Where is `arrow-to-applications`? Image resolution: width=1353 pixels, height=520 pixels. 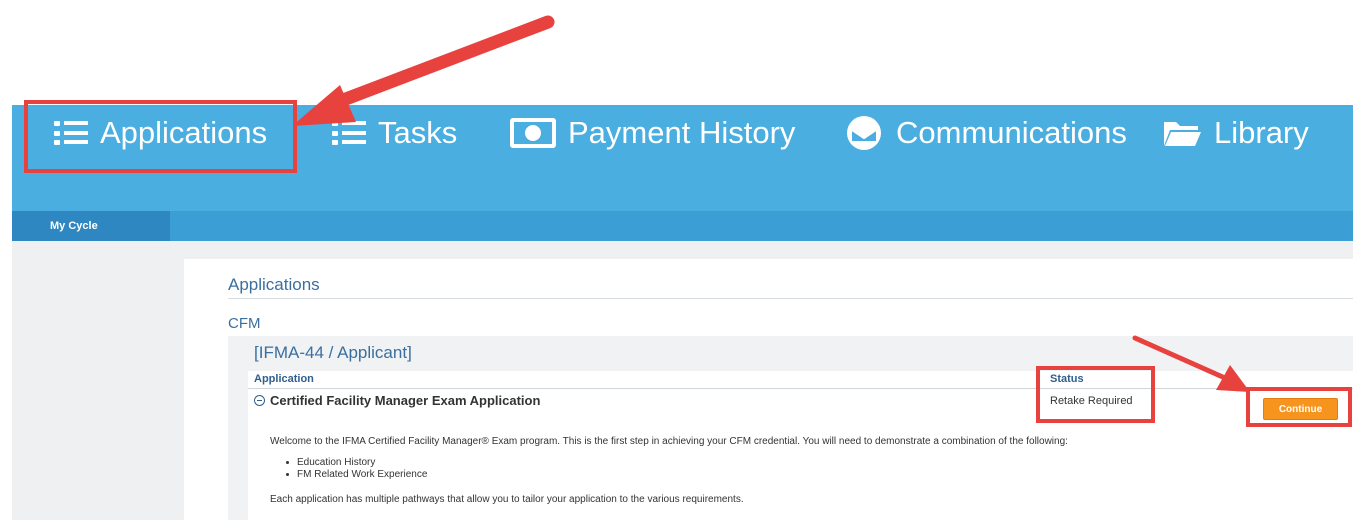 arrow-to-applications is located at coordinates (423, 70).